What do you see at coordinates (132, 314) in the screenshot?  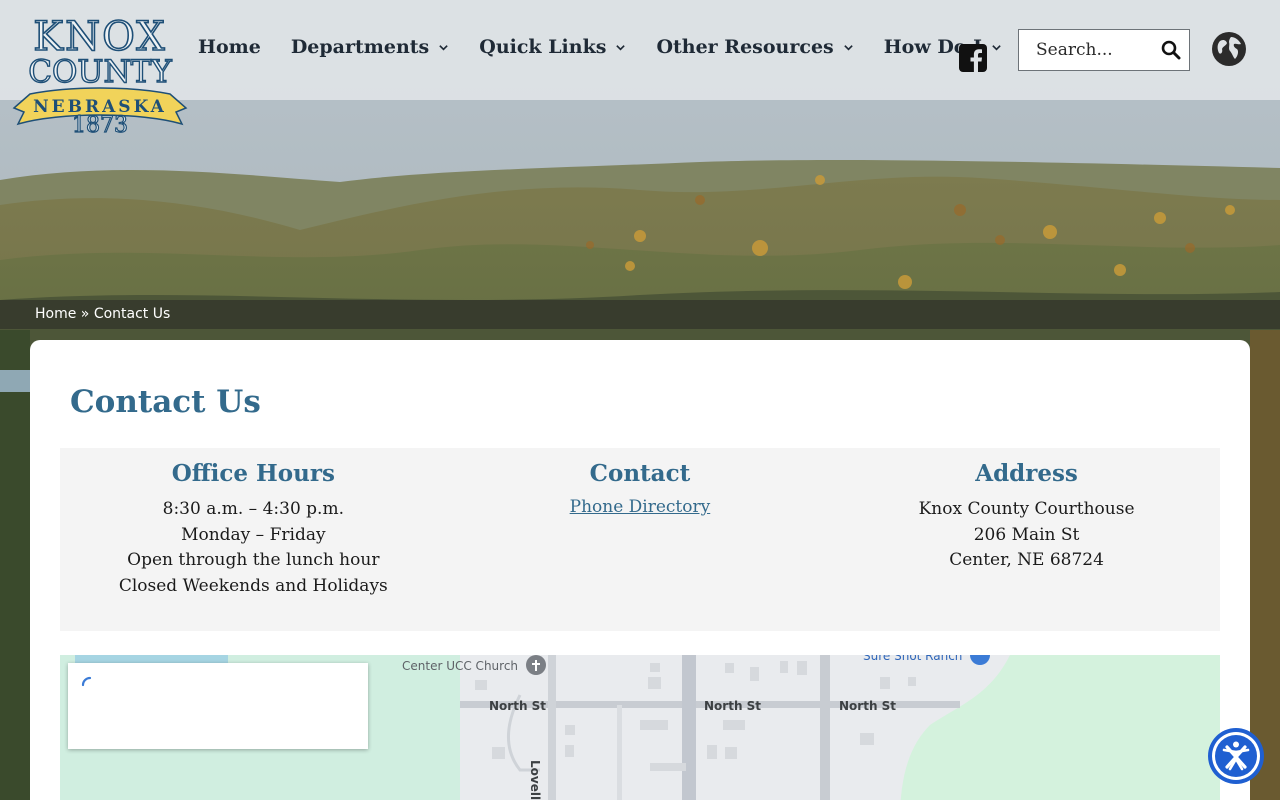 I see `breadcrumb-current: Contact Us` at bounding box center [132, 314].